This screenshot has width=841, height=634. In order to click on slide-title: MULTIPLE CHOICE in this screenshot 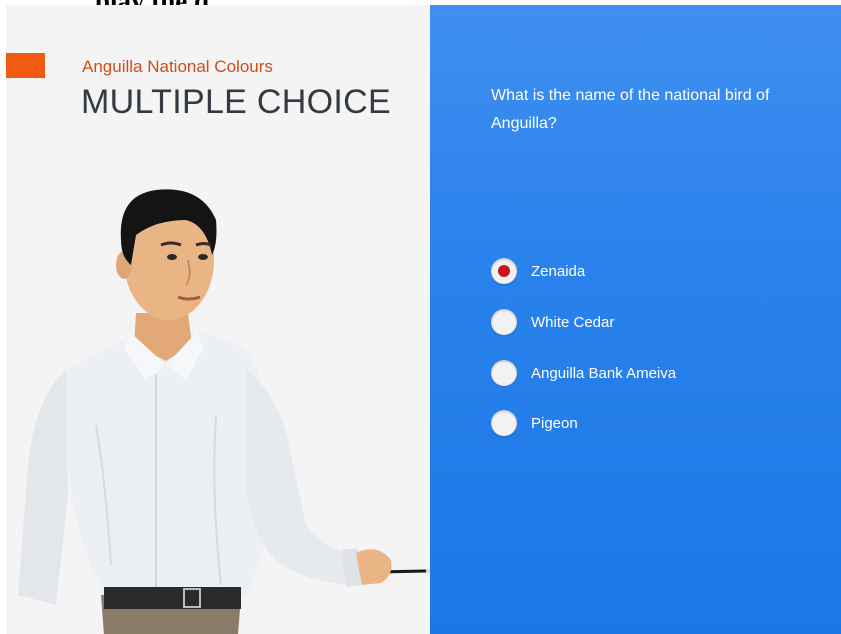, I will do `click(236, 102)`.